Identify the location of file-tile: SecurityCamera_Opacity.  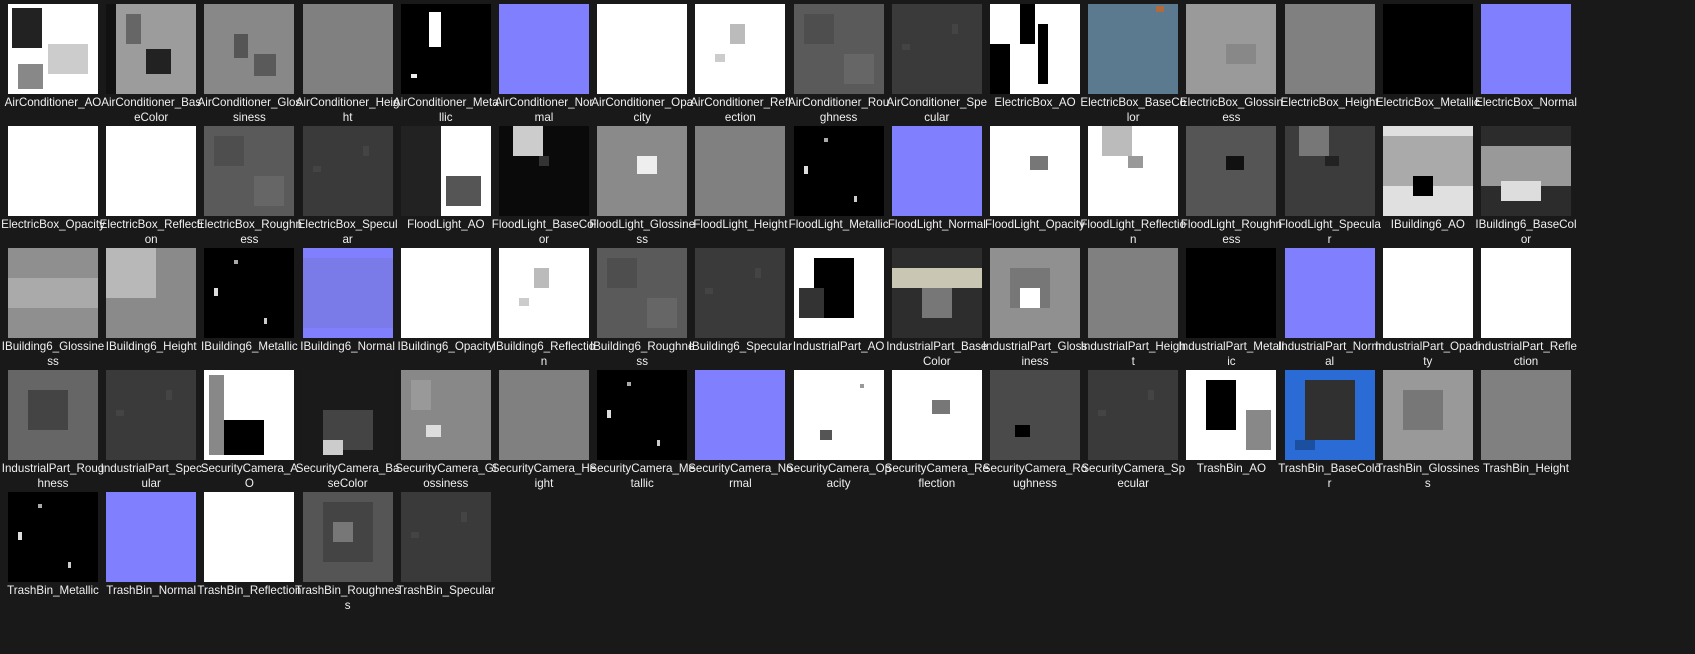
(839, 430).